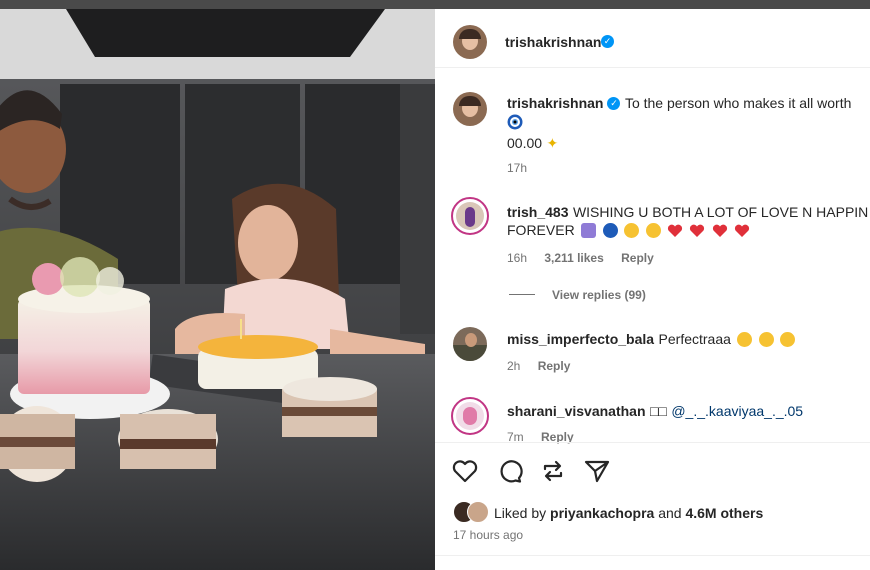 The width and height of the screenshot is (870, 570). Describe the element at coordinates (720, 212) in the screenshot. I see `comment-text: WISHING U BOTH A LOT OF LOVE N HAPPIN` at that location.